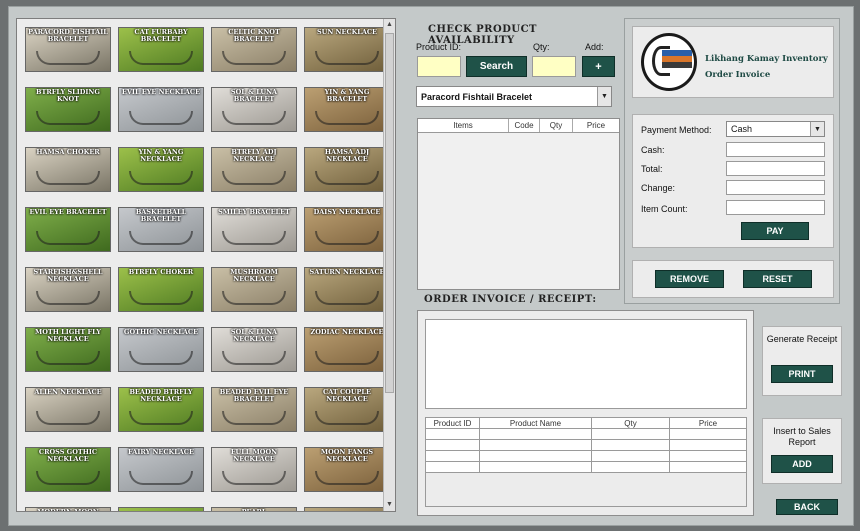  I want to click on pay-button: PAY, so click(775, 231).